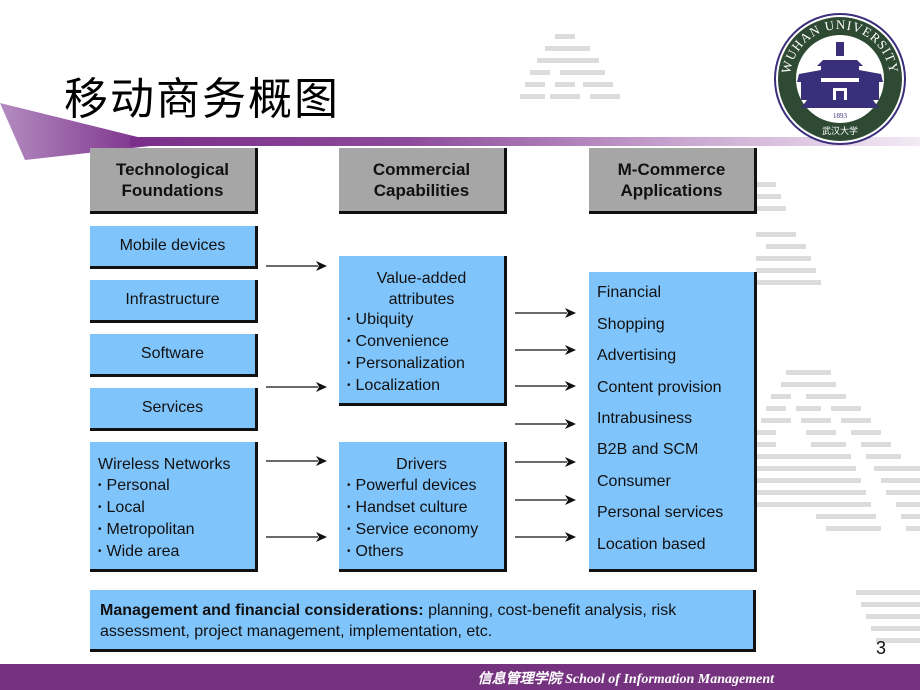  Describe the element at coordinates (421, 278) in the screenshot. I see `box-title: Value-added` at that location.